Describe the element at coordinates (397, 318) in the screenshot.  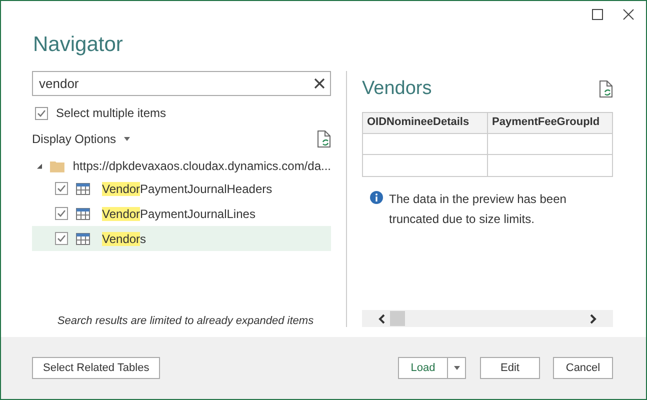
I see `scroll-thumb` at that location.